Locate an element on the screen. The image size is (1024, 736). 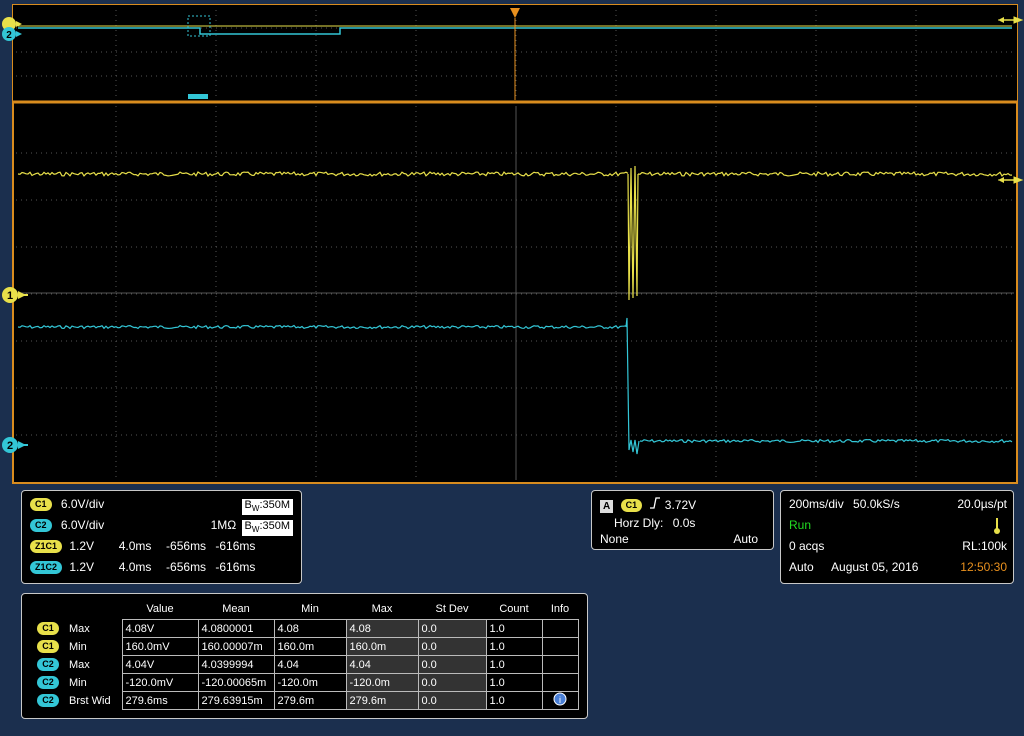
ch2-bandwidth-value: :350M is located at coordinates (275, 526).